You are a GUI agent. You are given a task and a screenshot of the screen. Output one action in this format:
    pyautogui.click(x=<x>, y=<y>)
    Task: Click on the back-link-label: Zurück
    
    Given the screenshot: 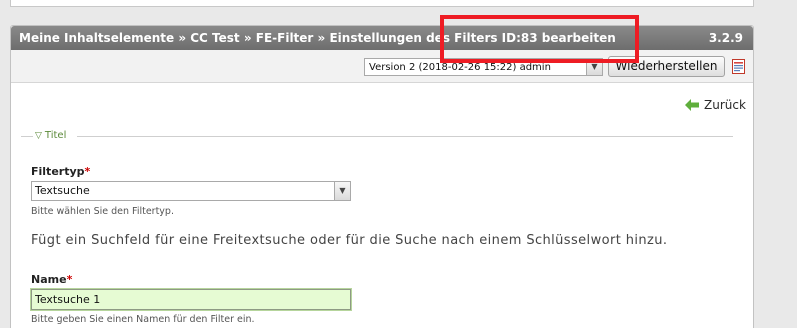 What is the action you would take?
    pyautogui.click(x=725, y=105)
    